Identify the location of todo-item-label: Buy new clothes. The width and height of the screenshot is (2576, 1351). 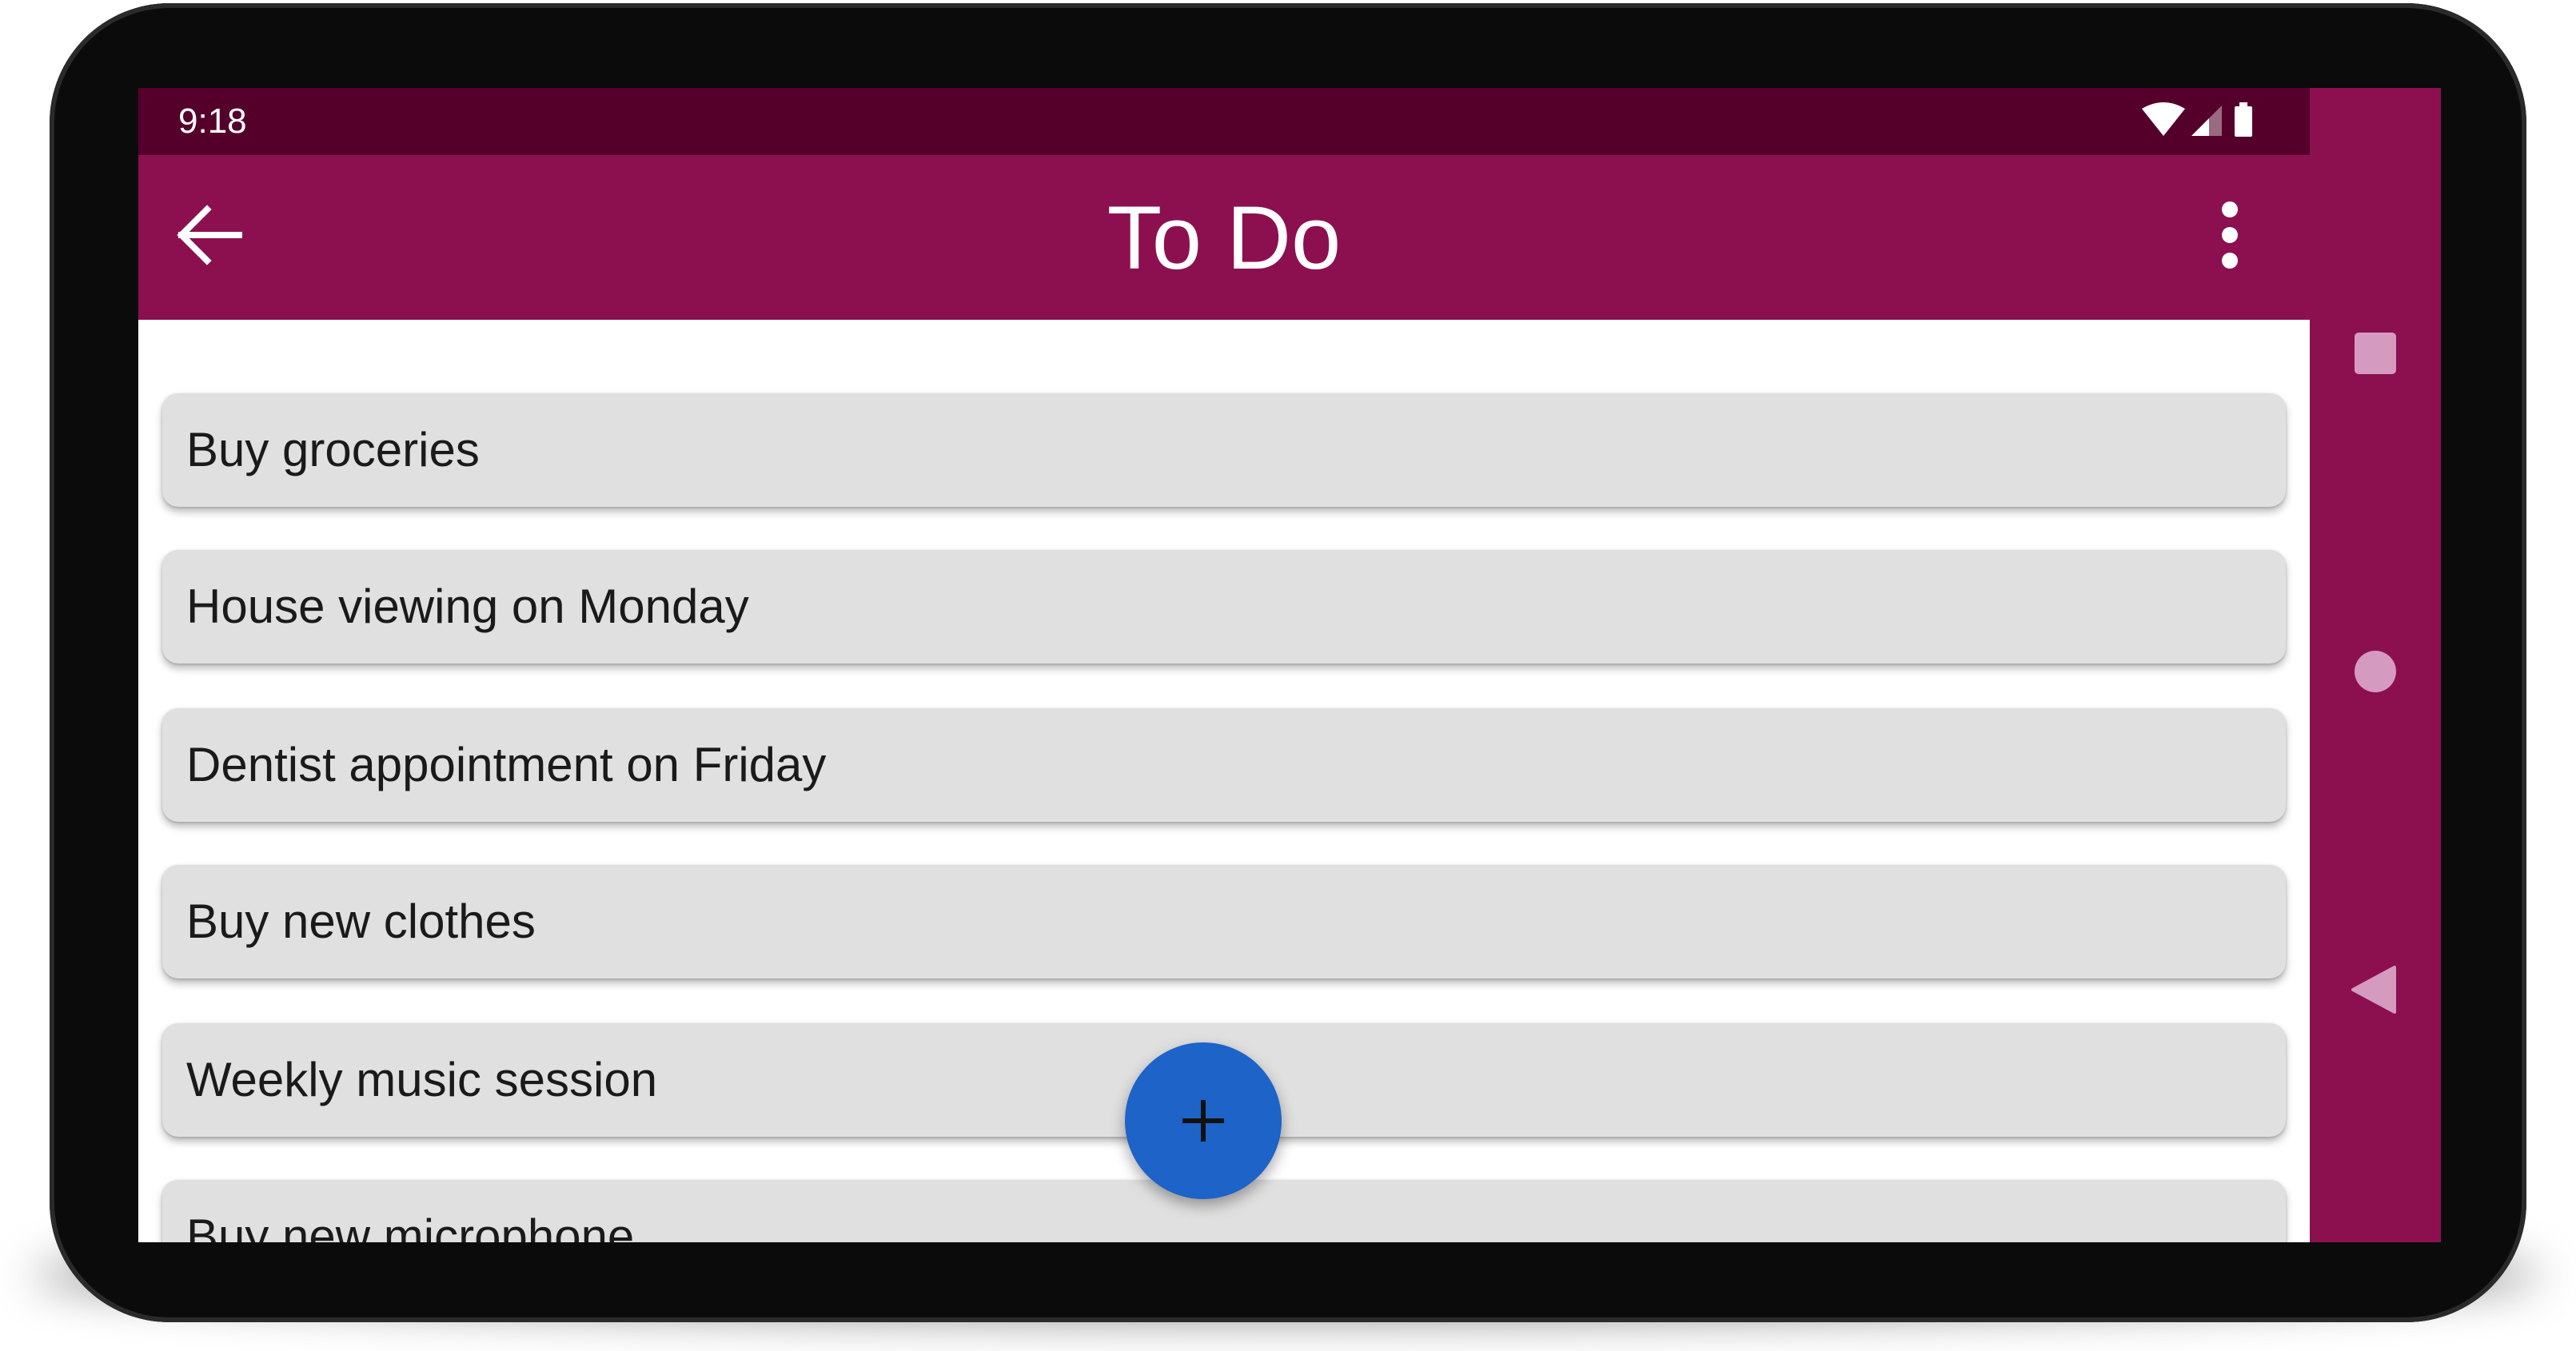
(361, 921).